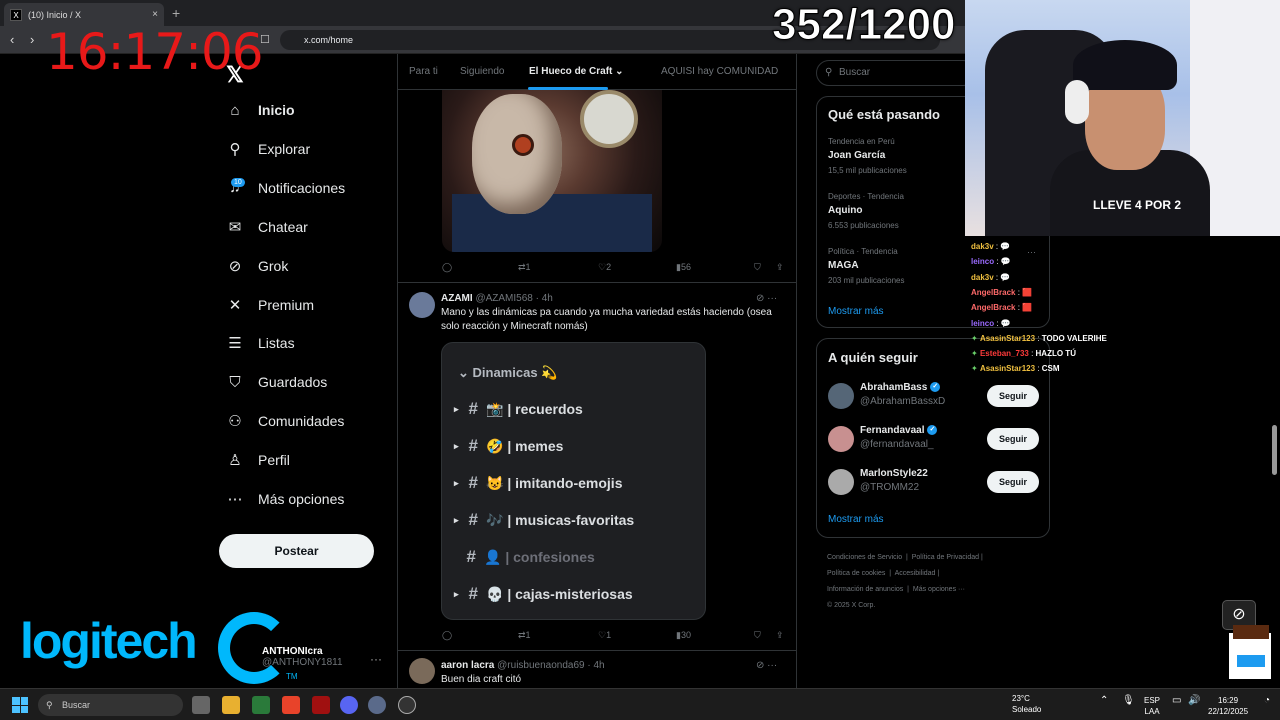 The height and width of the screenshot is (720, 1280). What do you see at coordinates (482, 71) in the screenshot?
I see `tab-siguiendo: Siguiendo` at bounding box center [482, 71].